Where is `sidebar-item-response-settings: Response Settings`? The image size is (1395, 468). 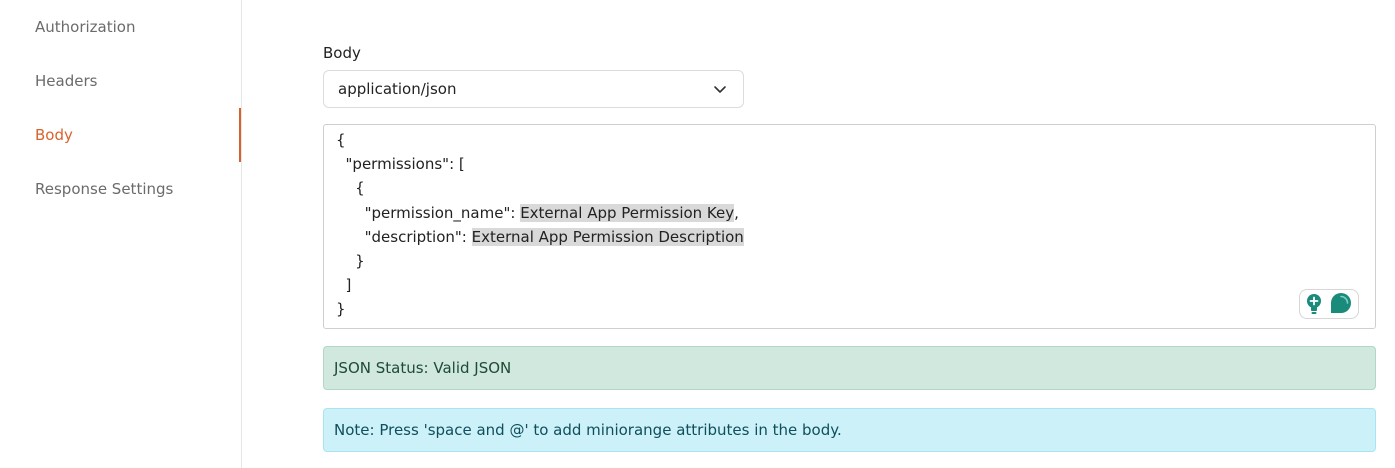 sidebar-item-response-settings: Response Settings is located at coordinates (120, 189).